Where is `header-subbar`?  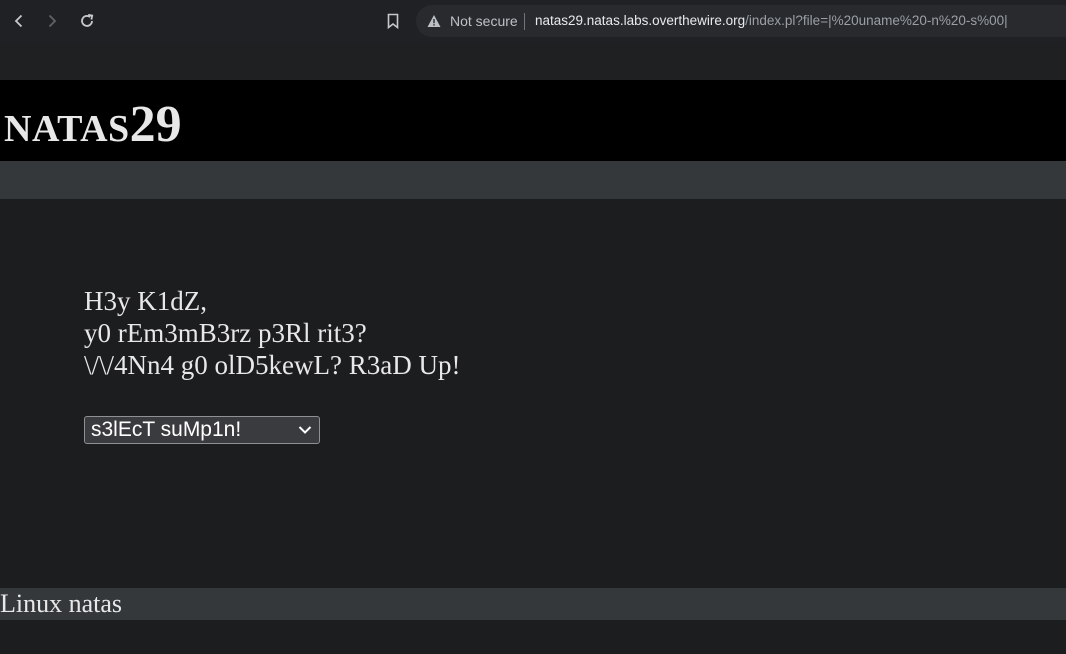 header-subbar is located at coordinates (533, 180).